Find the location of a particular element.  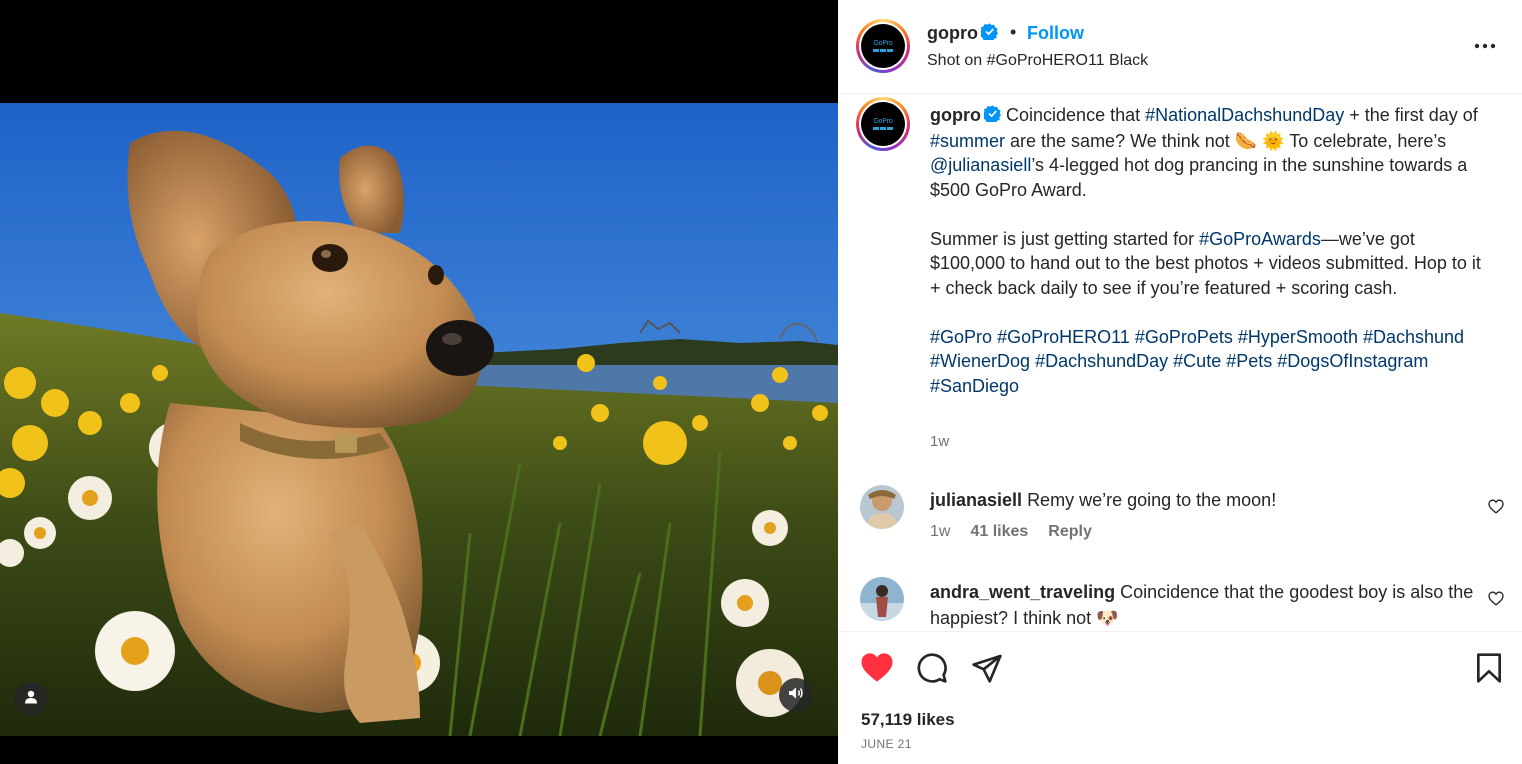

author-avatar: GoPro is located at coordinates (883, 46).